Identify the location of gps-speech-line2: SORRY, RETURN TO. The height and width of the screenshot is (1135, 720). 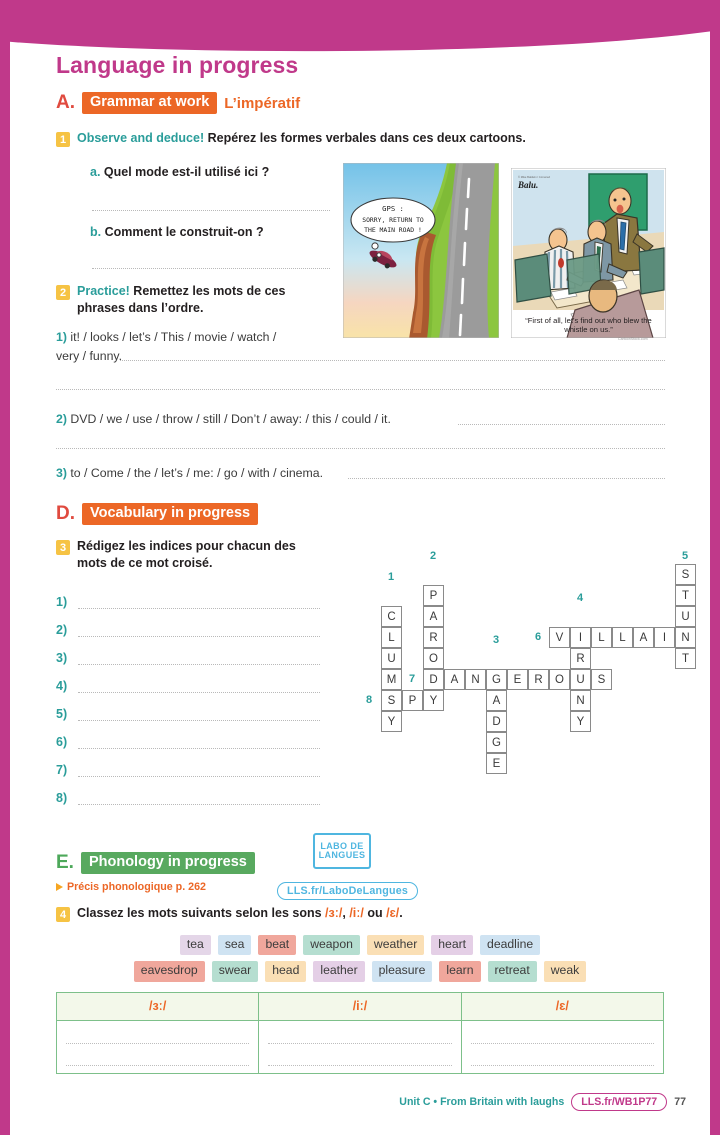
(393, 220).